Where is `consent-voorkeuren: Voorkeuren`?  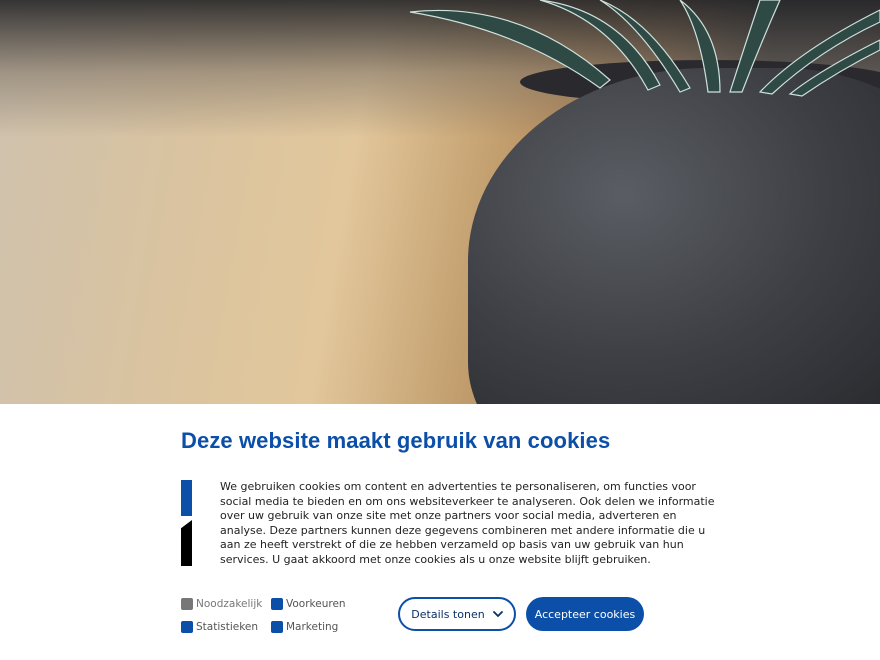 consent-voorkeuren: Voorkeuren is located at coordinates (308, 604).